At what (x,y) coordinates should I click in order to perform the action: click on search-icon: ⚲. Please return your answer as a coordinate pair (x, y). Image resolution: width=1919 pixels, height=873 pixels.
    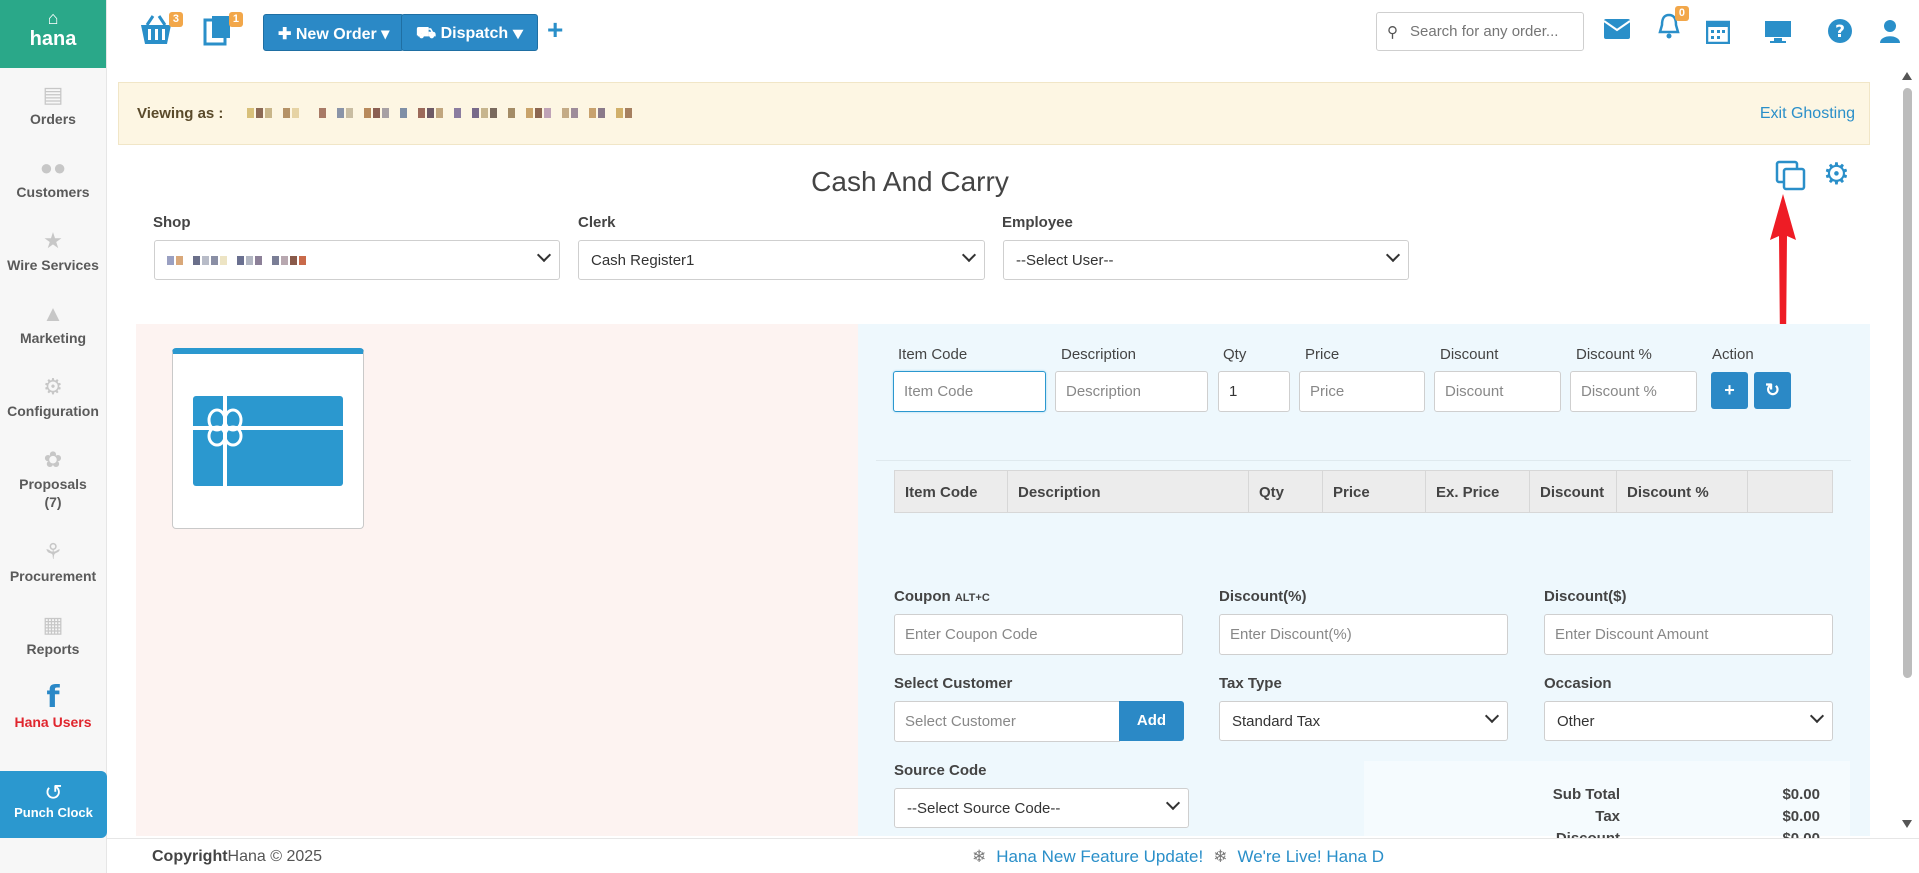
    Looking at the image, I should click on (1392, 32).